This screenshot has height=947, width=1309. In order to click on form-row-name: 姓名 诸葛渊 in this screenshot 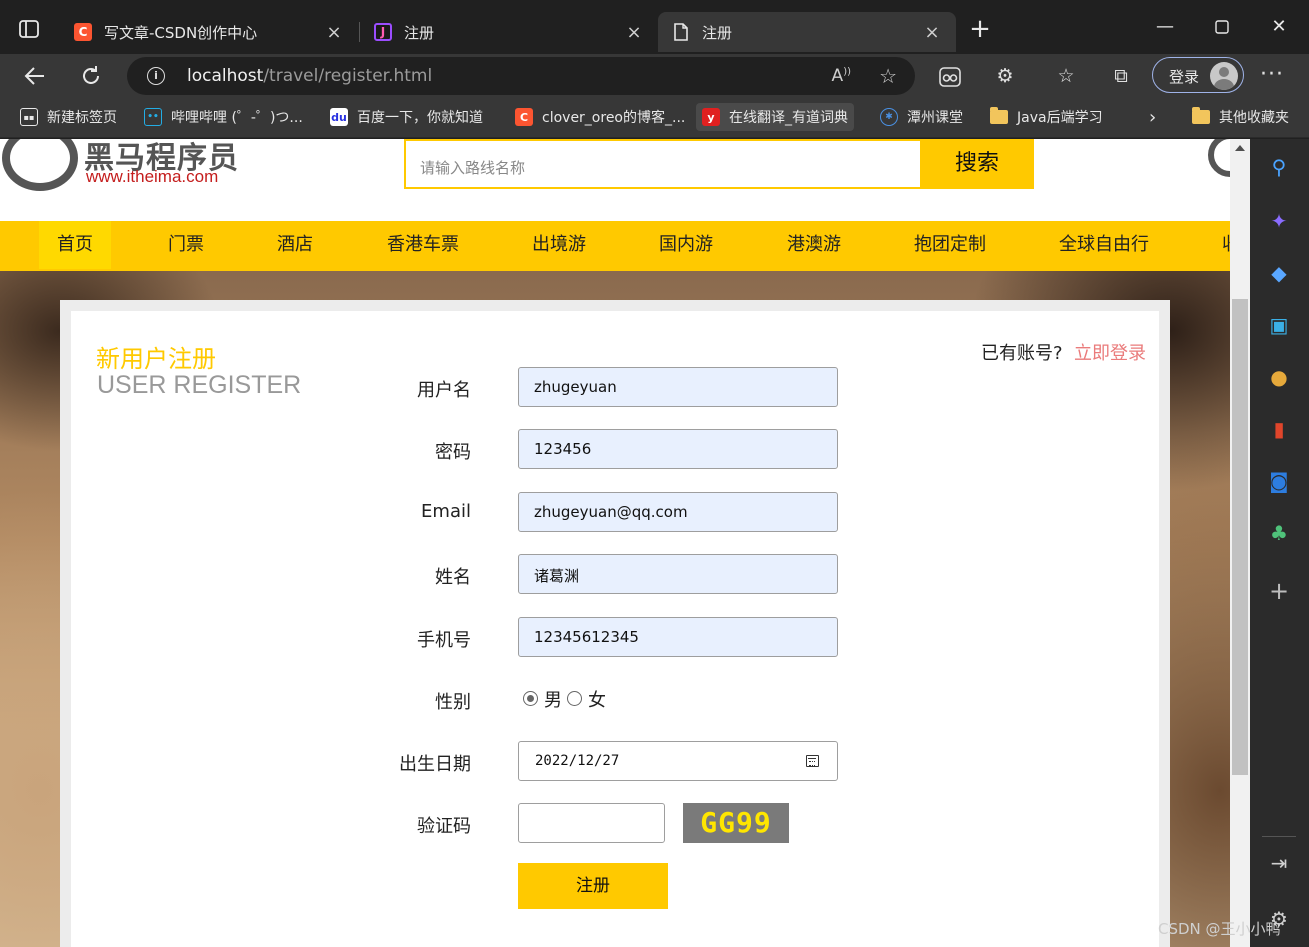, I will do `click(615, 574)`.